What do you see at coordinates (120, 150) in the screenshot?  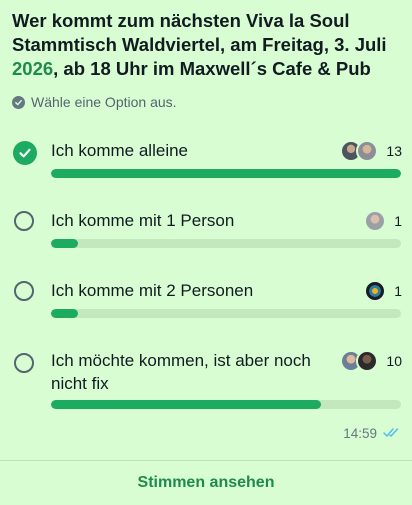 I see `poll-option-label: Ich komme alleine` at bounding box center [120, 150].